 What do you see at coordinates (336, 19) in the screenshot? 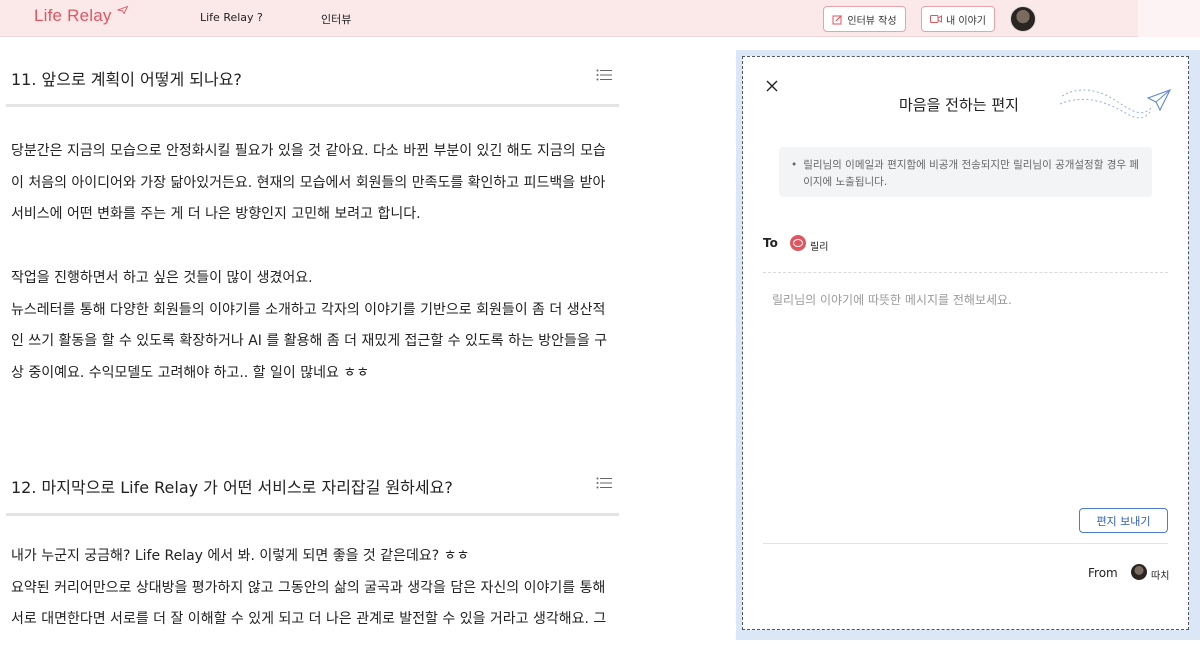
I see `nav-interview: 인터뷰` at bounding box center [336, 19].